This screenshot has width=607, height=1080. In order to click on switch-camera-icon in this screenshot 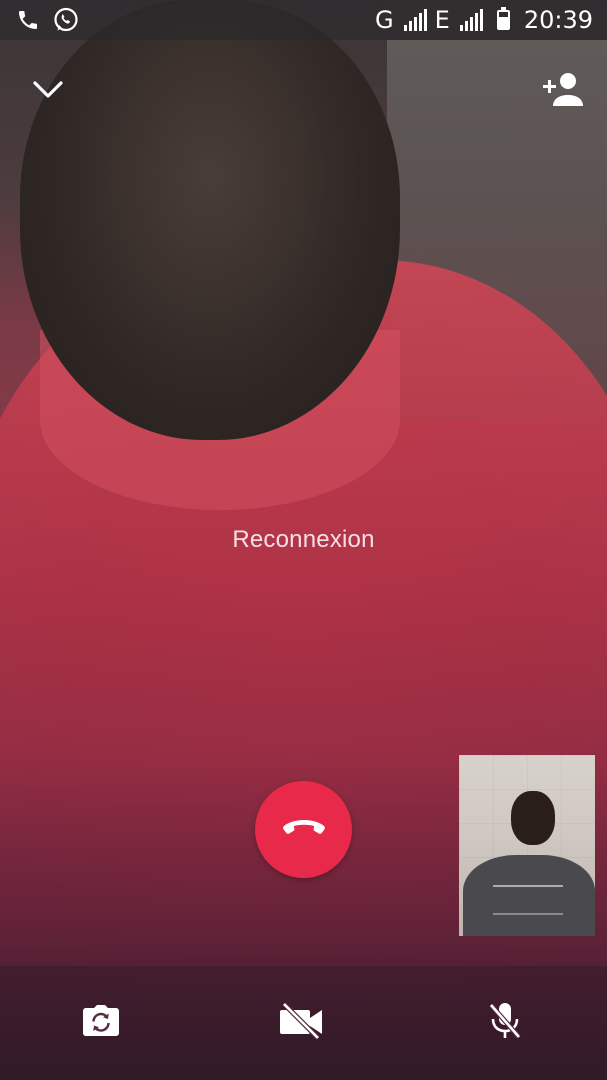, I will do `click(101, 1023)`.